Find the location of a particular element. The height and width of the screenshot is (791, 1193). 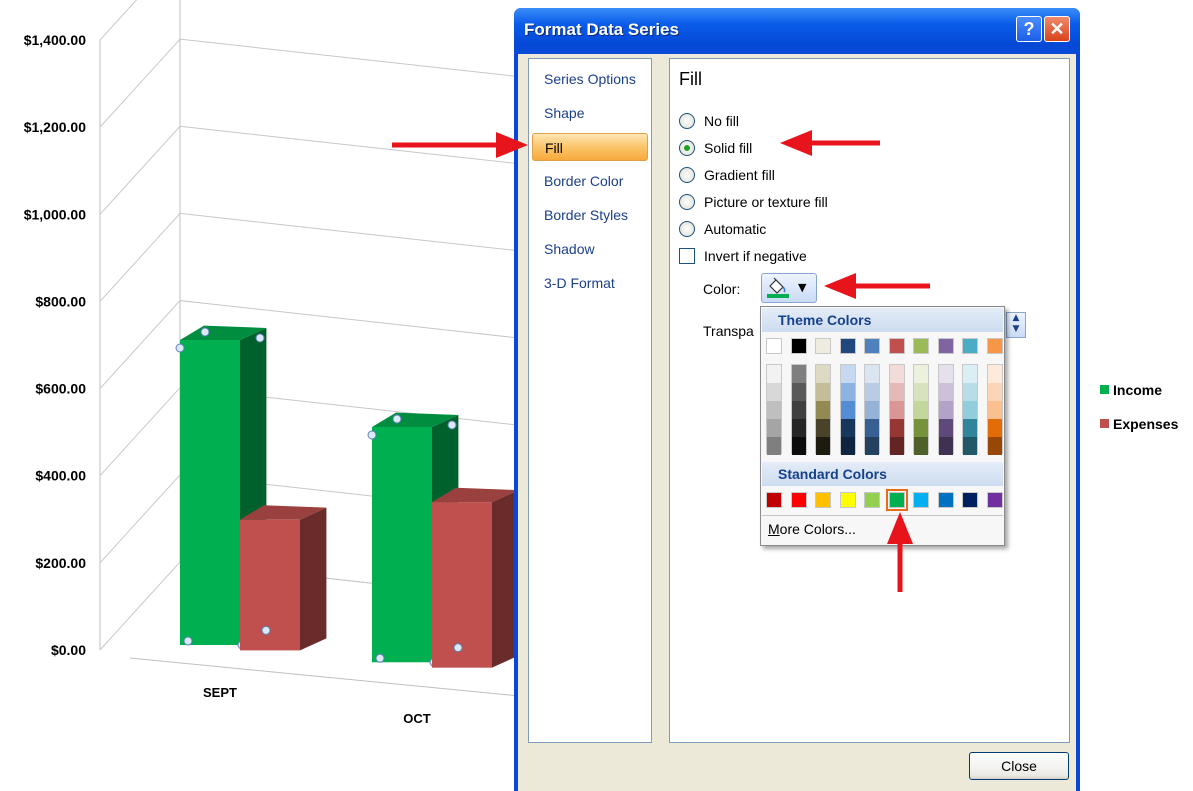

gradient-fill-option: Gradient fill is located at coordinates (727, 175).